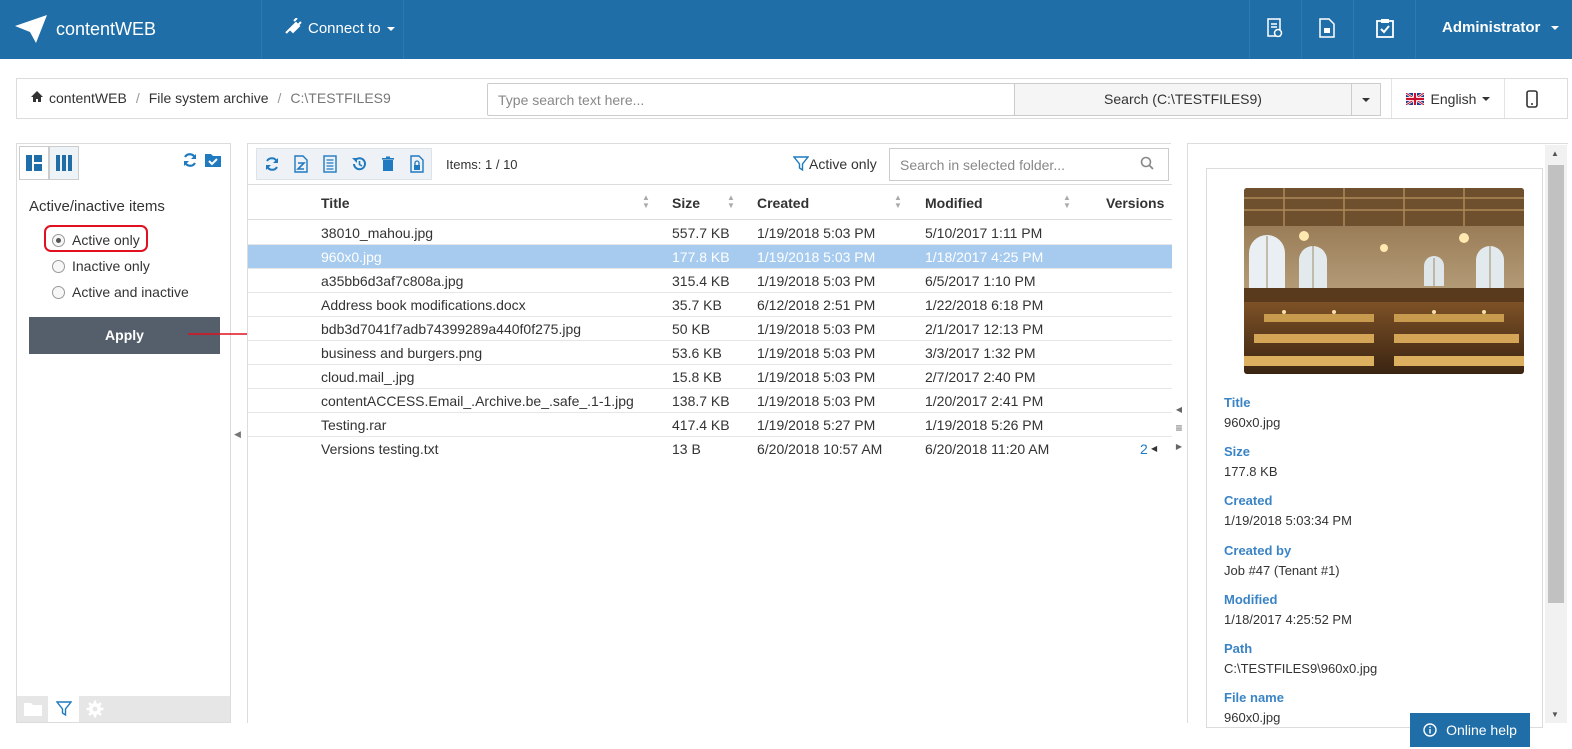  I want to click on info-icon, so click(1430, 730).